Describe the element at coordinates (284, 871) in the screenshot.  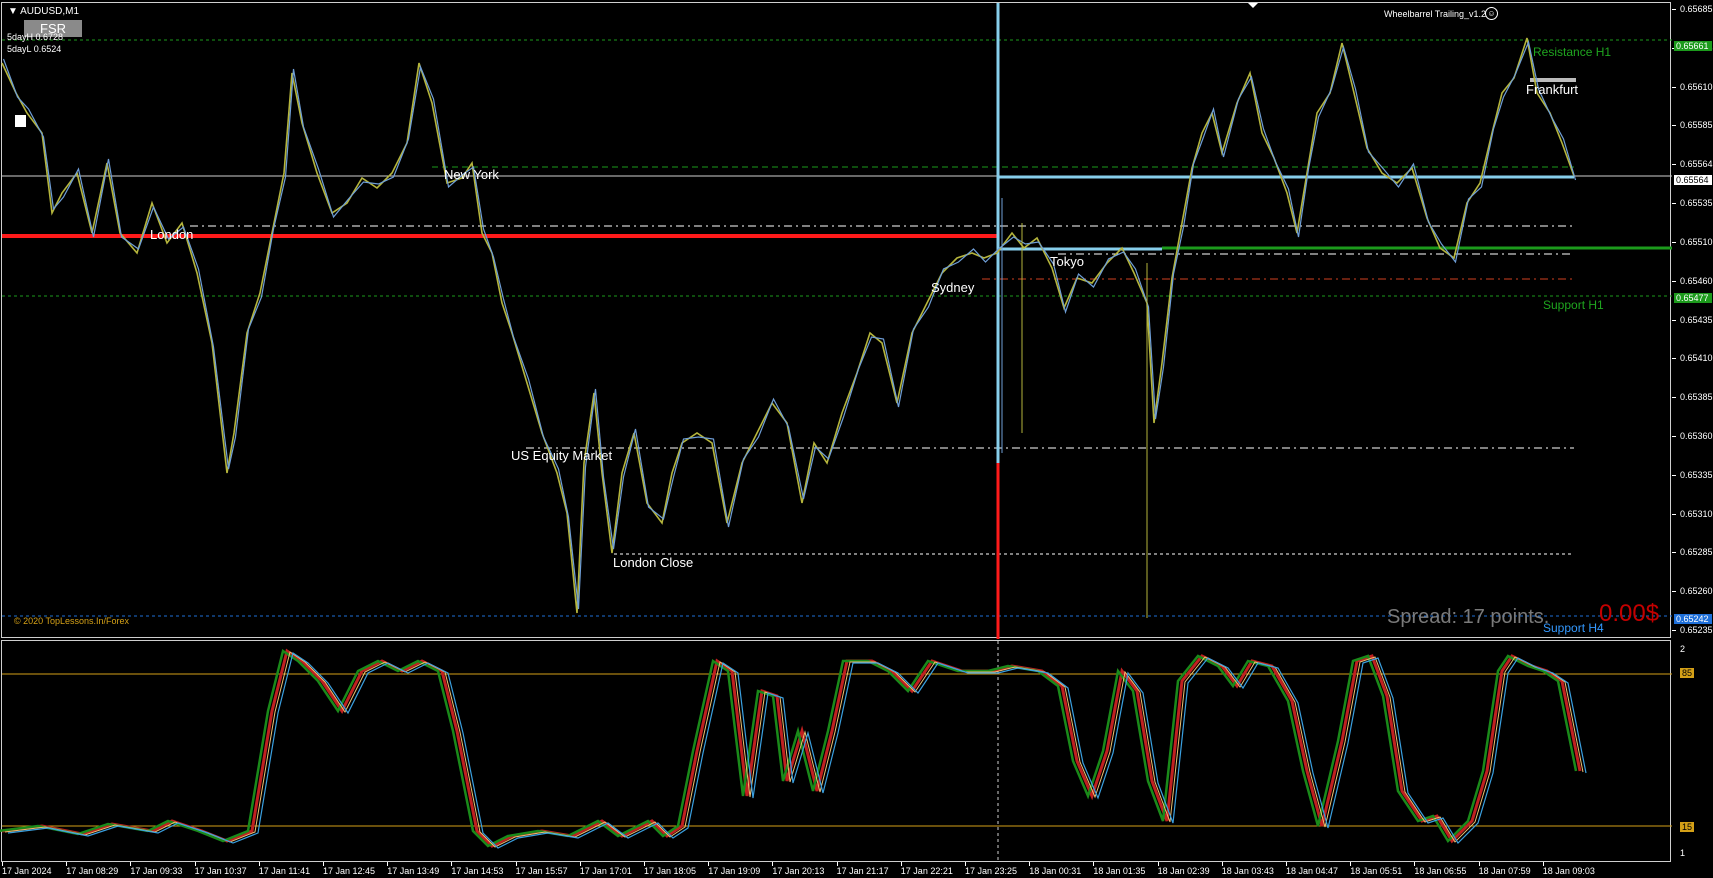
I see `time-tick-label: 17 Jan 11:41` at that location.